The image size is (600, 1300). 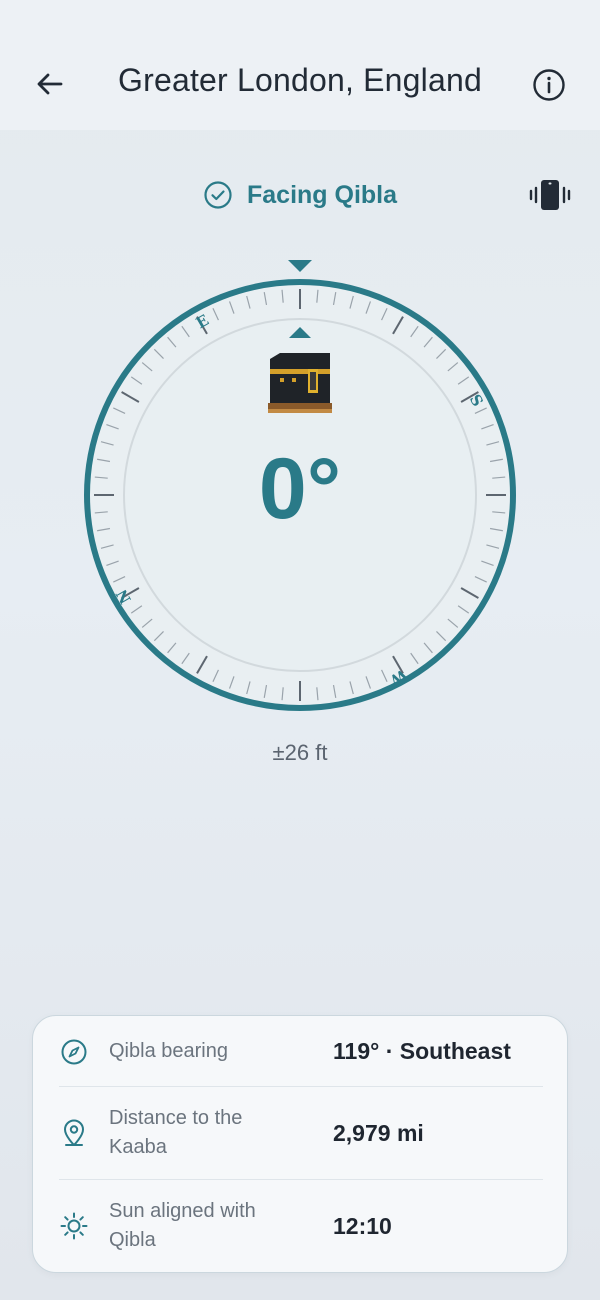 I want to click on arrow-left-icon, so click(x=50, y=84).